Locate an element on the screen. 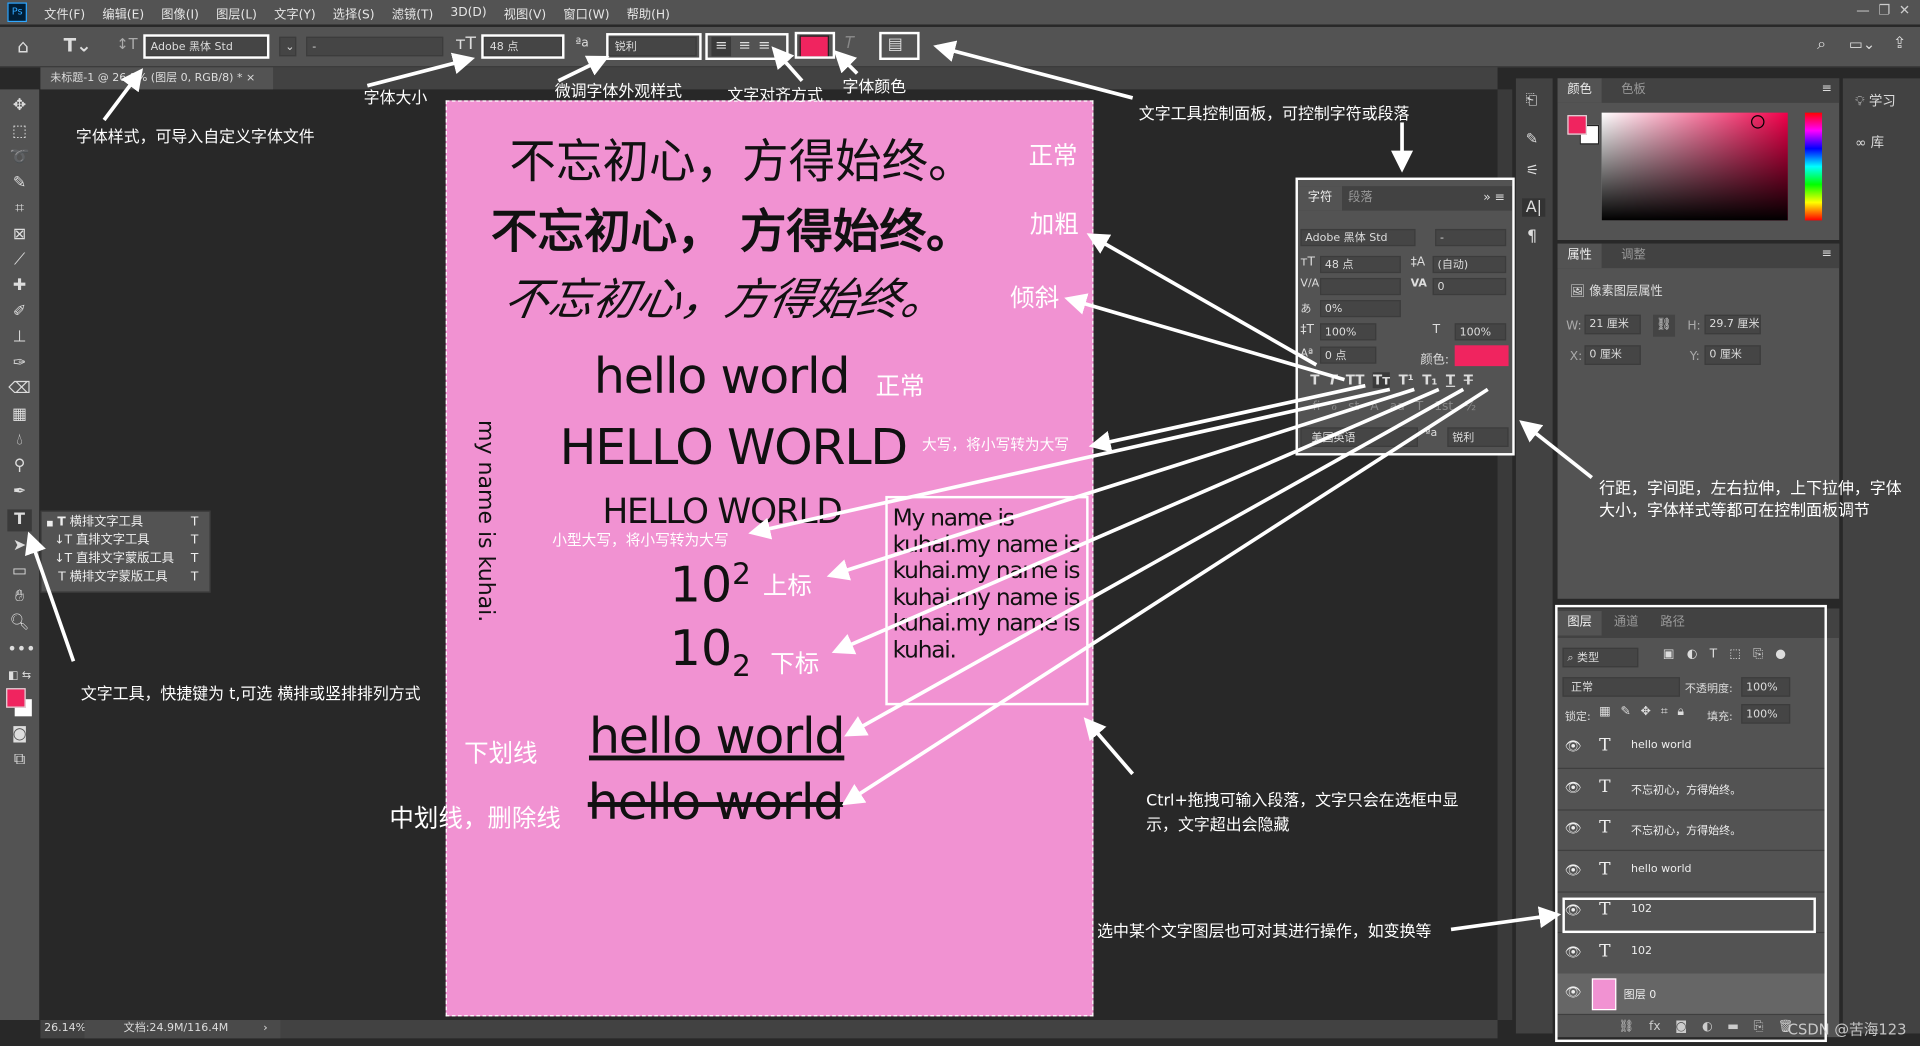  zoom-level: 26.14% is located at coordinates (65, 1029).